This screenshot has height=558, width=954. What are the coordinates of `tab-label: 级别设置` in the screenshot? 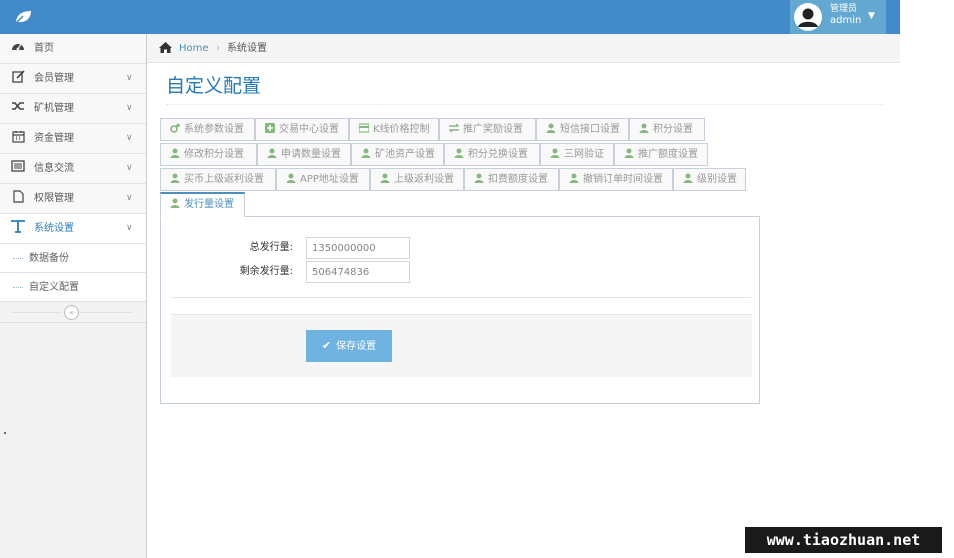 It's located at (717, 179).